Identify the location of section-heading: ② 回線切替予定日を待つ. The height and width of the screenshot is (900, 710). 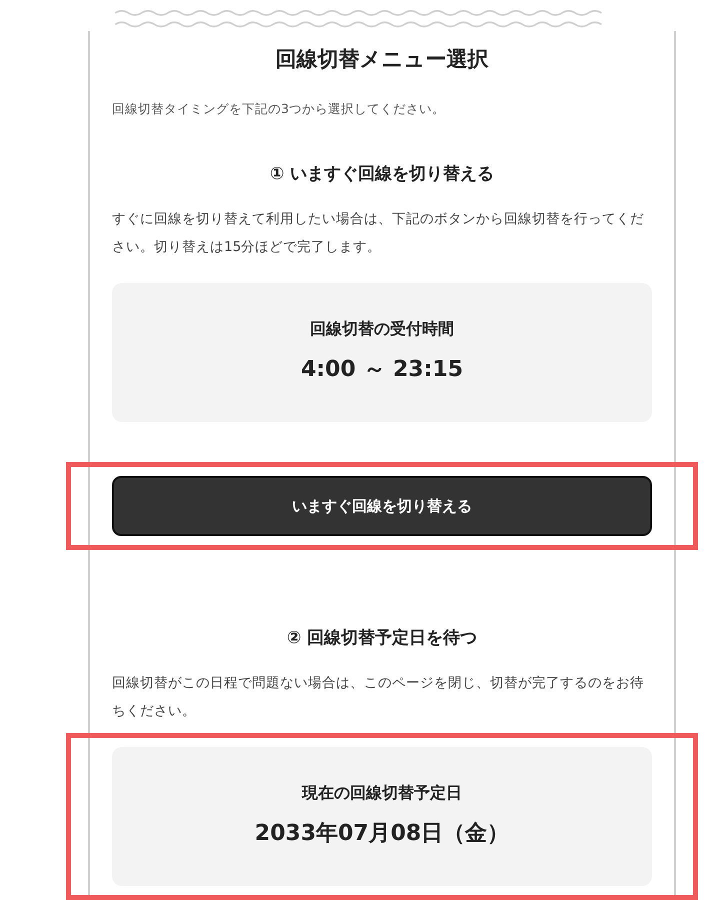
(382, 638).